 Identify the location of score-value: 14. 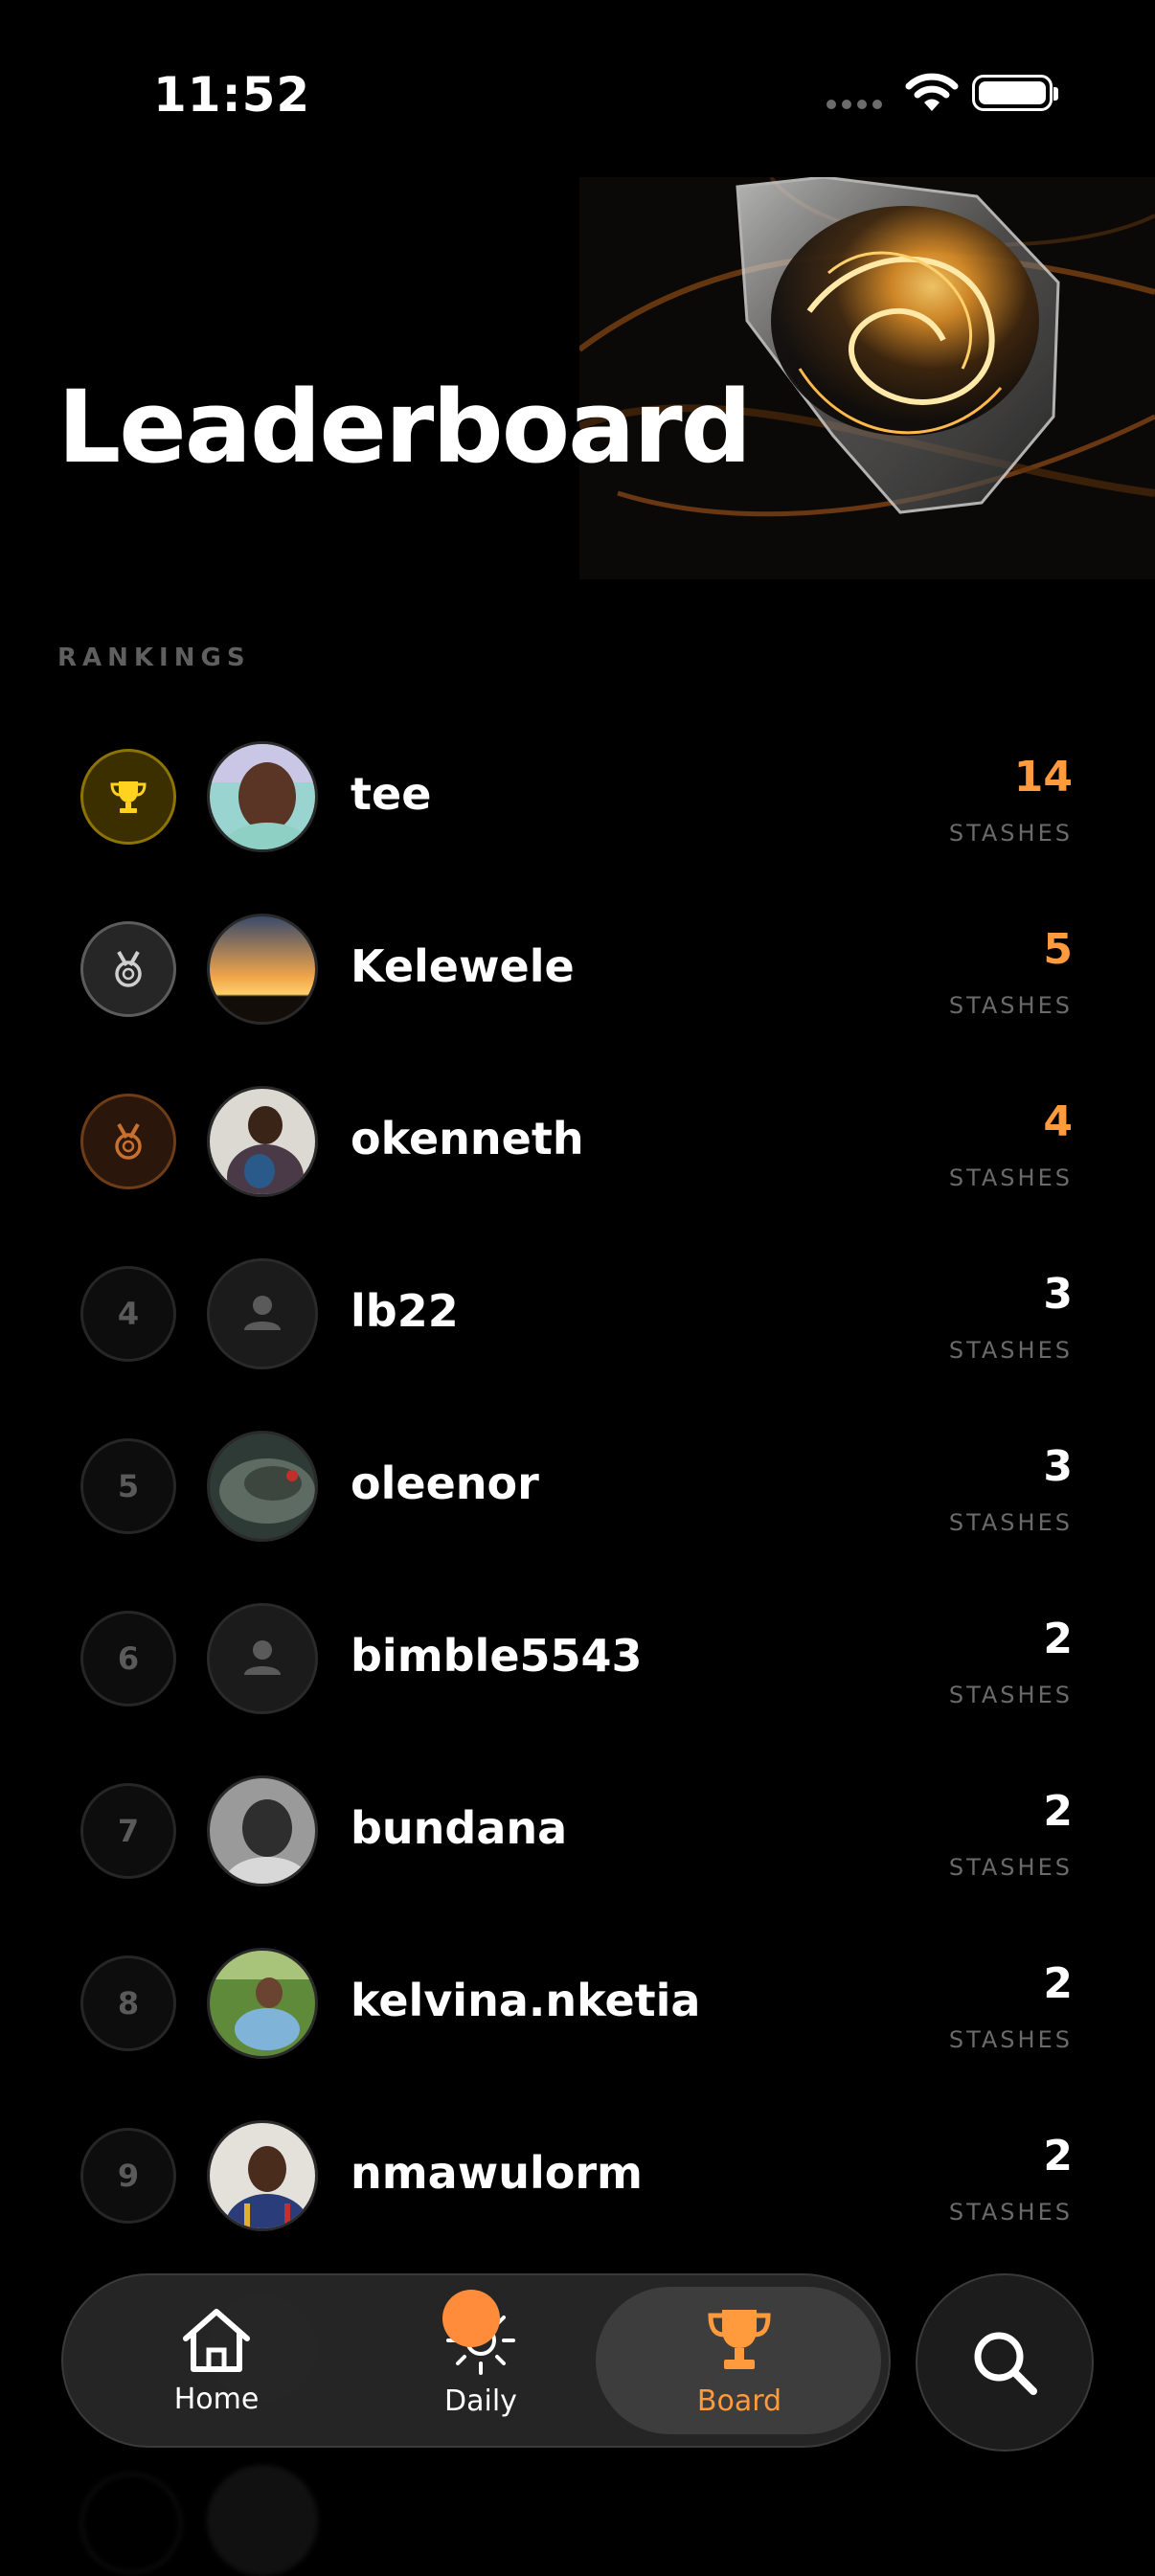
(1043, 777).